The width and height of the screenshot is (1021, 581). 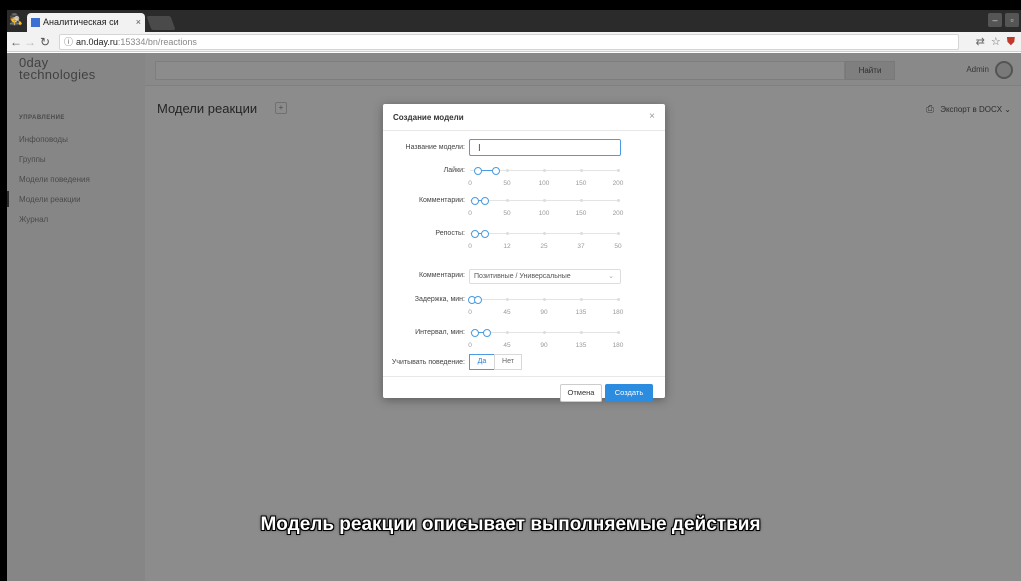 I want to click on browser-tabbar: 🕵 Аналитическая си × – ▫, so click(x=514, y=21).